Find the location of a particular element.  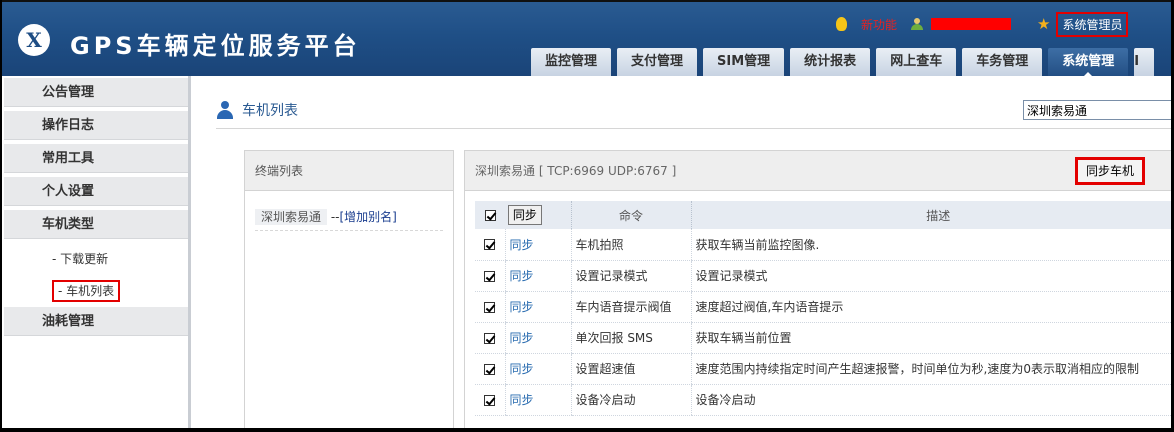

admin-label: 系统管理员 is located at coordinates (1092, 24).